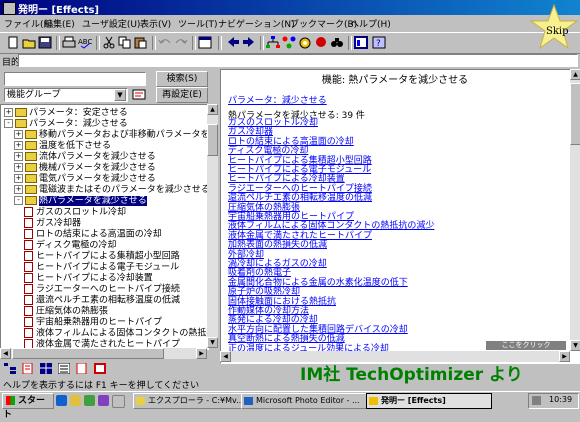 Image resolution: width=580 pixels, height=422 pixels. I want to click on channels-icon, so click(103, 400).